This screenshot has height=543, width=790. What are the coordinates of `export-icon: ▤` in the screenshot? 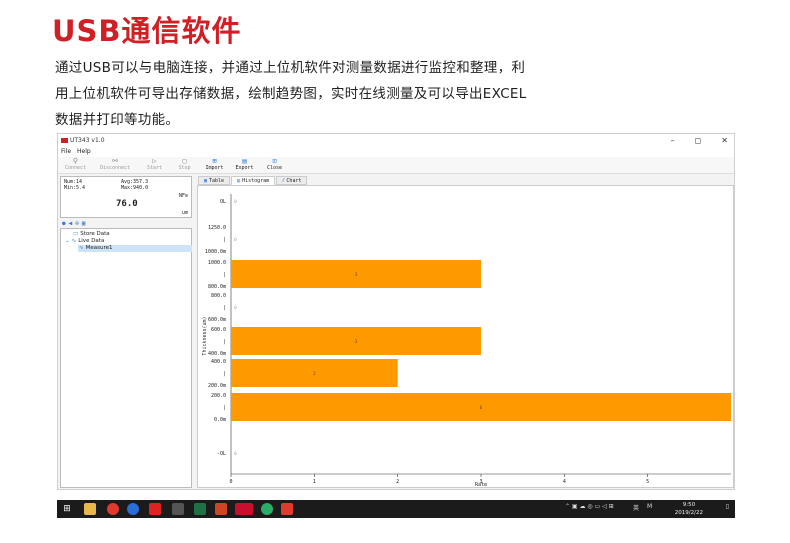 It's located at (244, 161).